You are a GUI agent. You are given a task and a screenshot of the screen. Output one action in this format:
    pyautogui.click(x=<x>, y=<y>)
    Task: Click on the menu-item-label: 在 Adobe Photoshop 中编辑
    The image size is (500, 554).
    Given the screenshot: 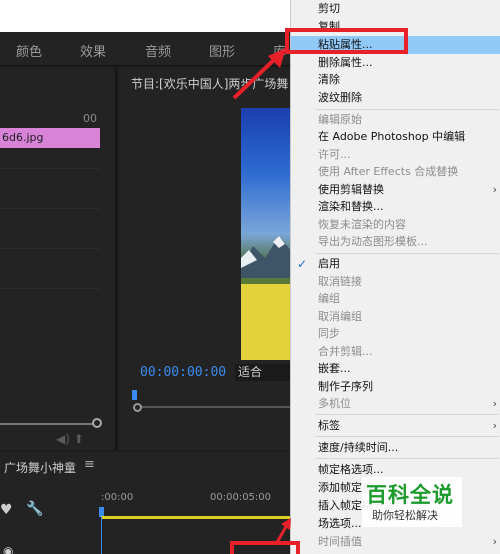 What is the action you would take?
    pyautogui.click(x=392, y=136)
    